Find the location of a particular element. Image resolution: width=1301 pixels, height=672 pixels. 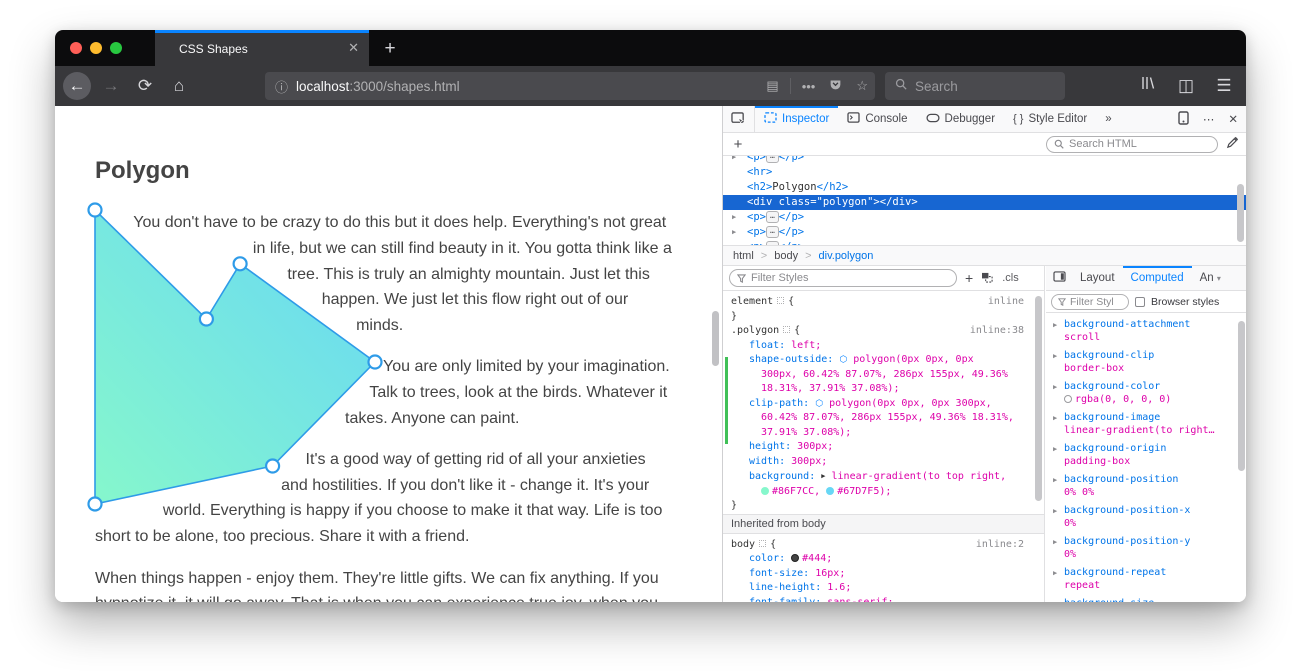

url-bar: ⓘ localhost :3000/shapes.html ▤ ••• ☆ is located at coordinates (570, 86).